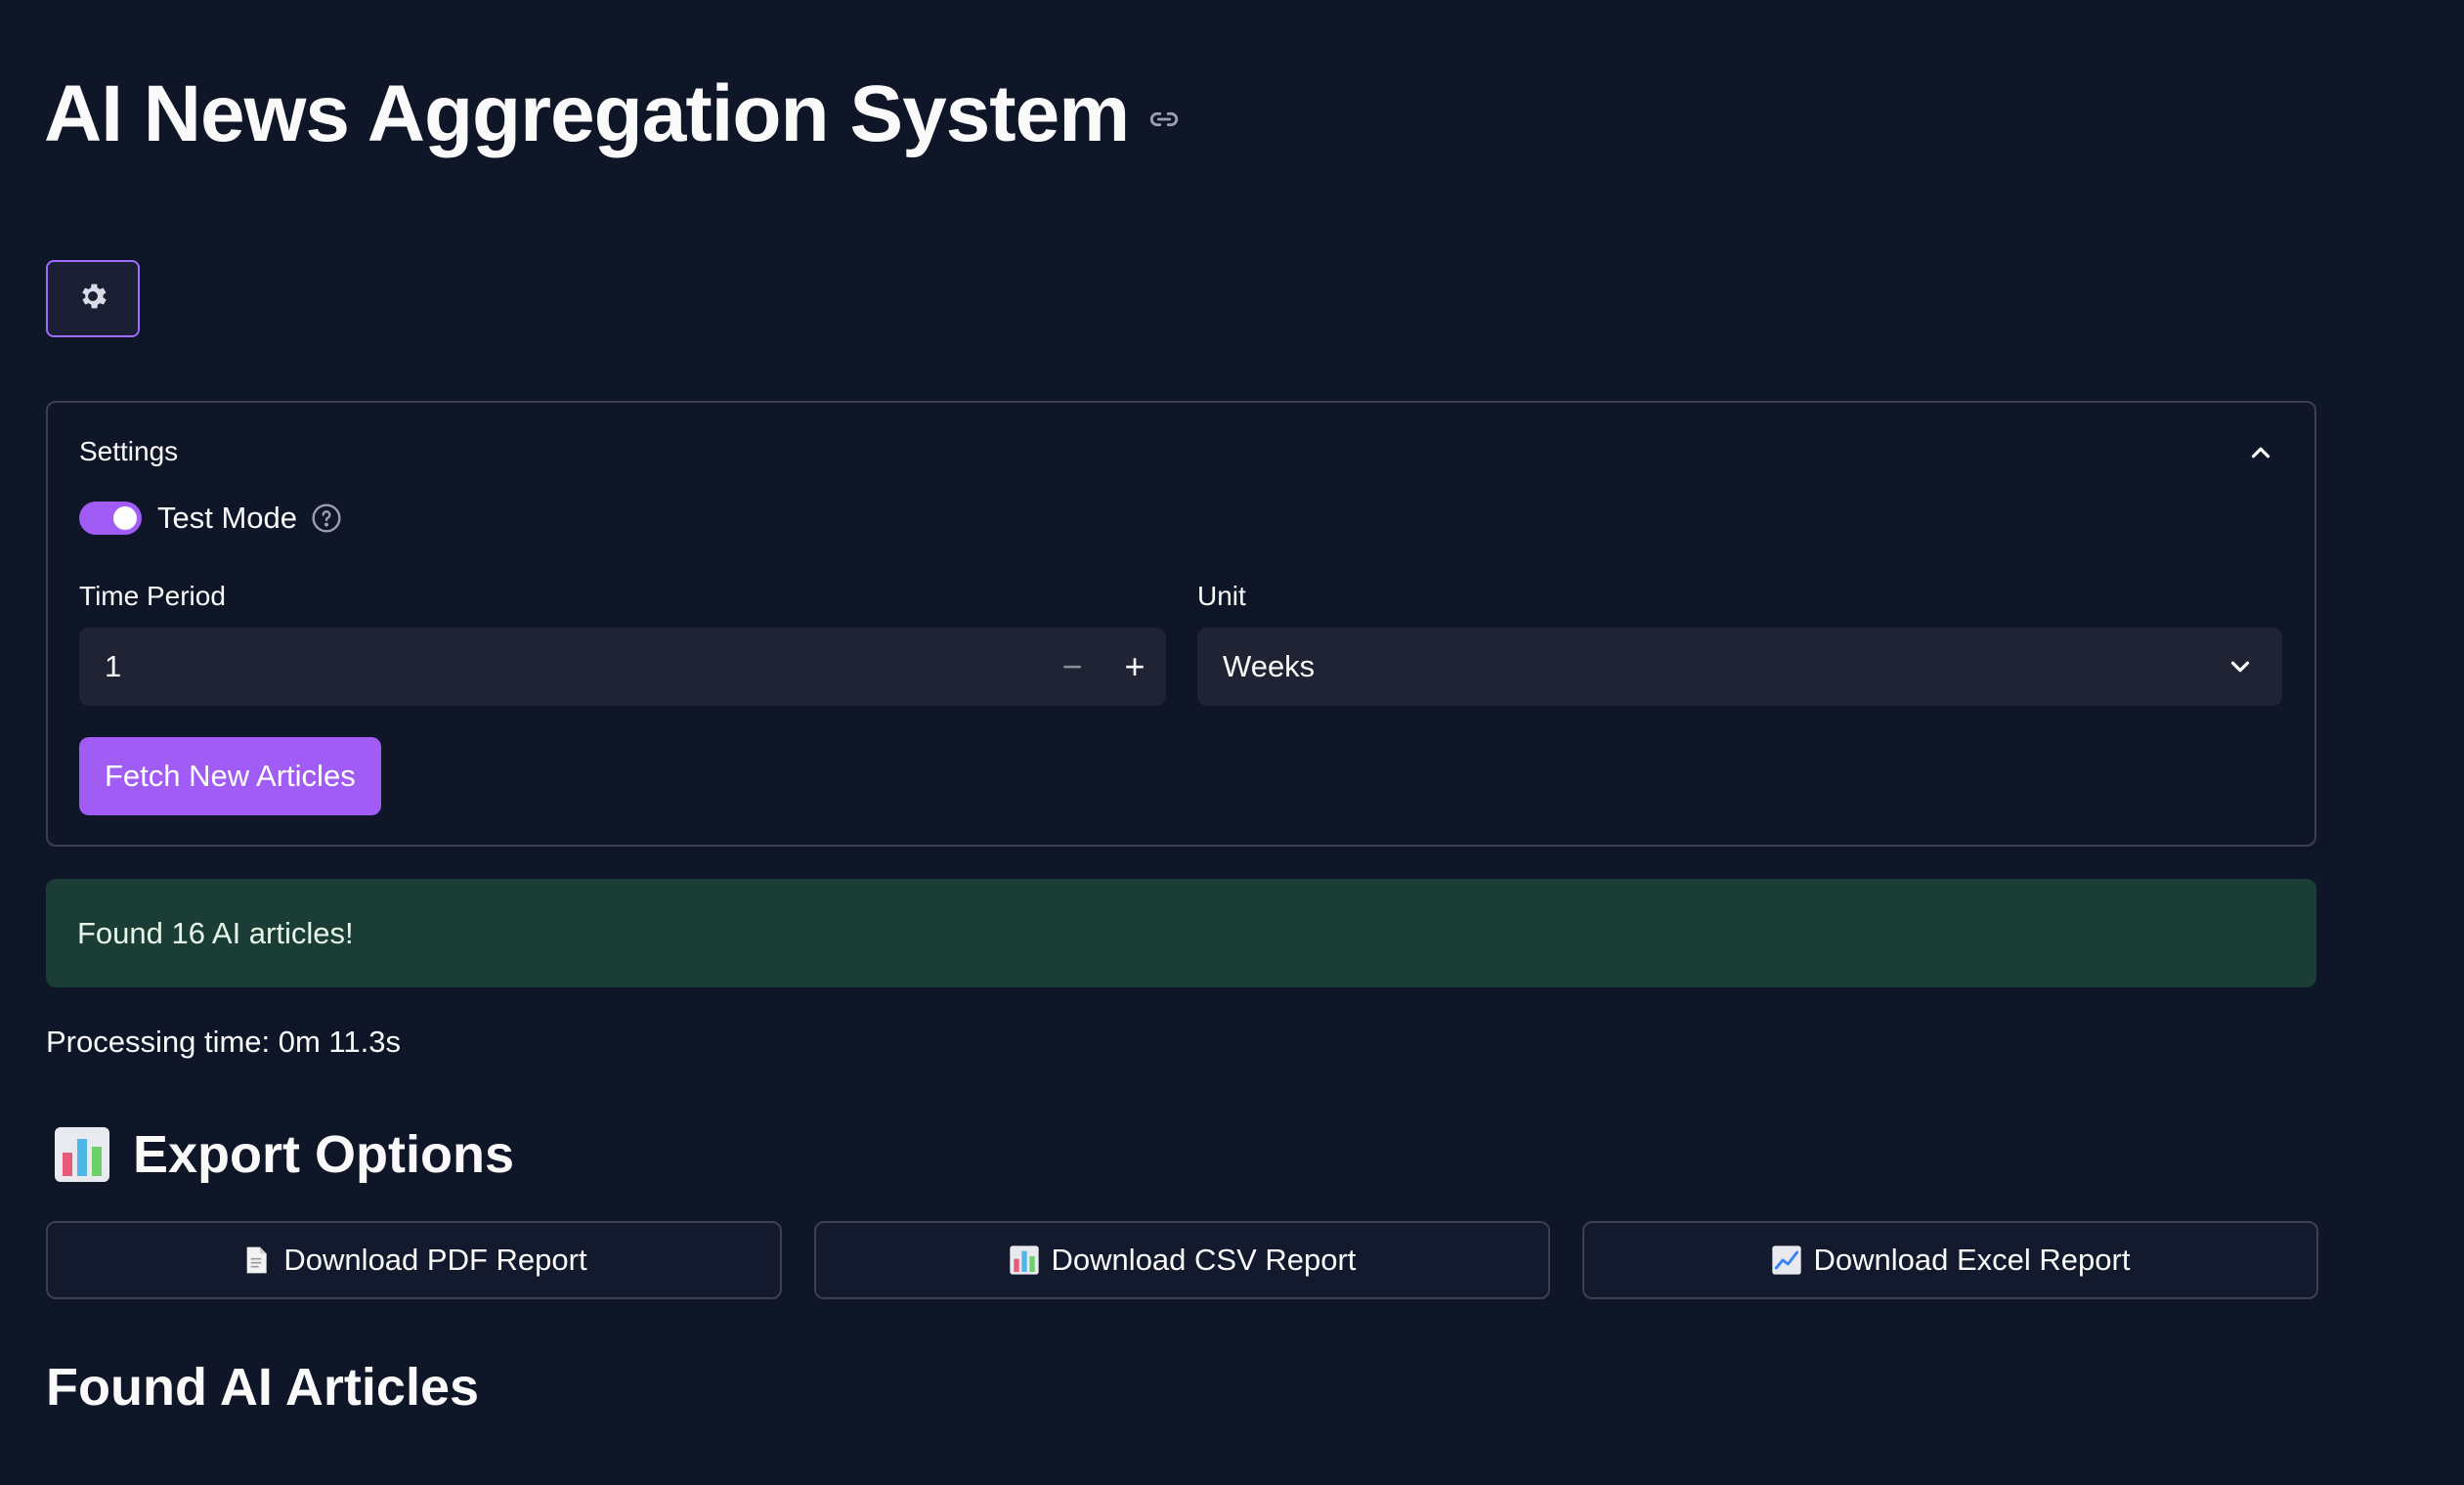 This screenshot has width=2464, height=1485. I want to click on time-period-stepper: 1 − +, so click(622, 667).